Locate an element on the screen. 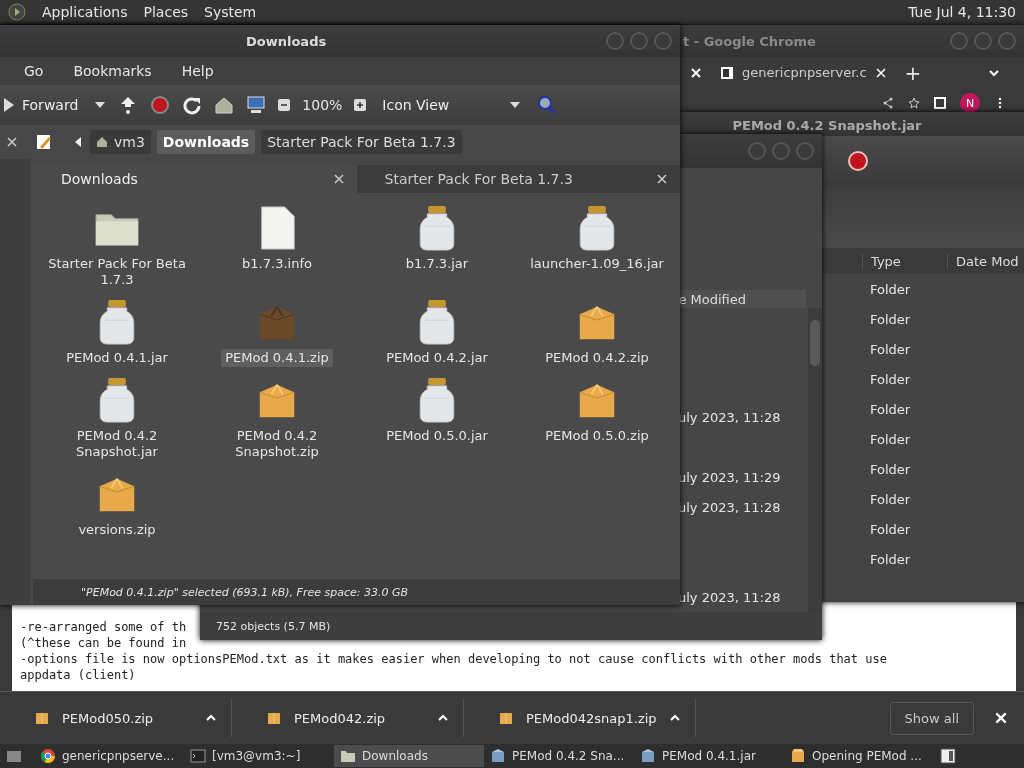 The image size is (1024, 768). profile-avatar: N is located at coordinates (970, 103).